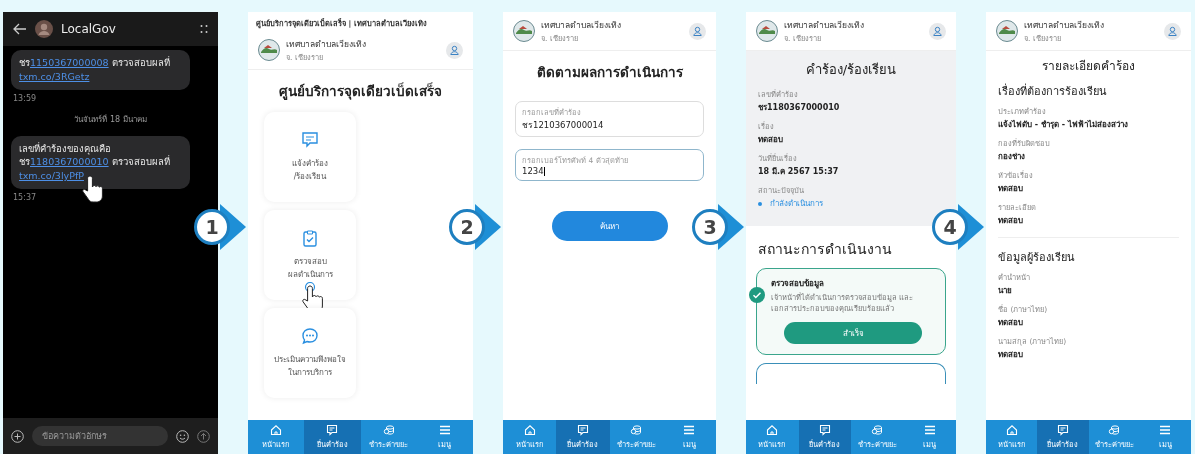 The image size is (1195, 454). What do you see at coordinates (609, 72) in the screenshot?
I see `page-title: ติดตามผลการดำเนินการ` at bounding box center [609, 72].